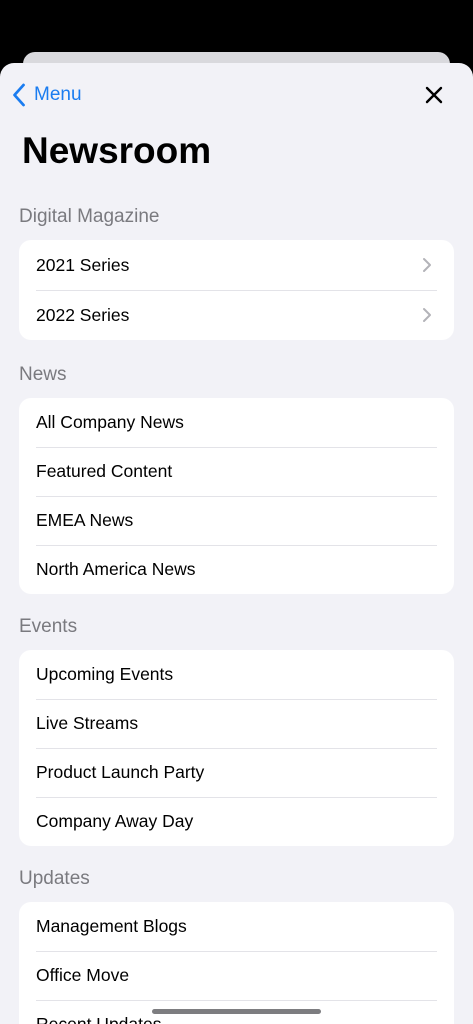 This screenshot has width=473, height=1024. I want to click on section-header-digital-magazine: Digital Magazine, so click(89, 216).